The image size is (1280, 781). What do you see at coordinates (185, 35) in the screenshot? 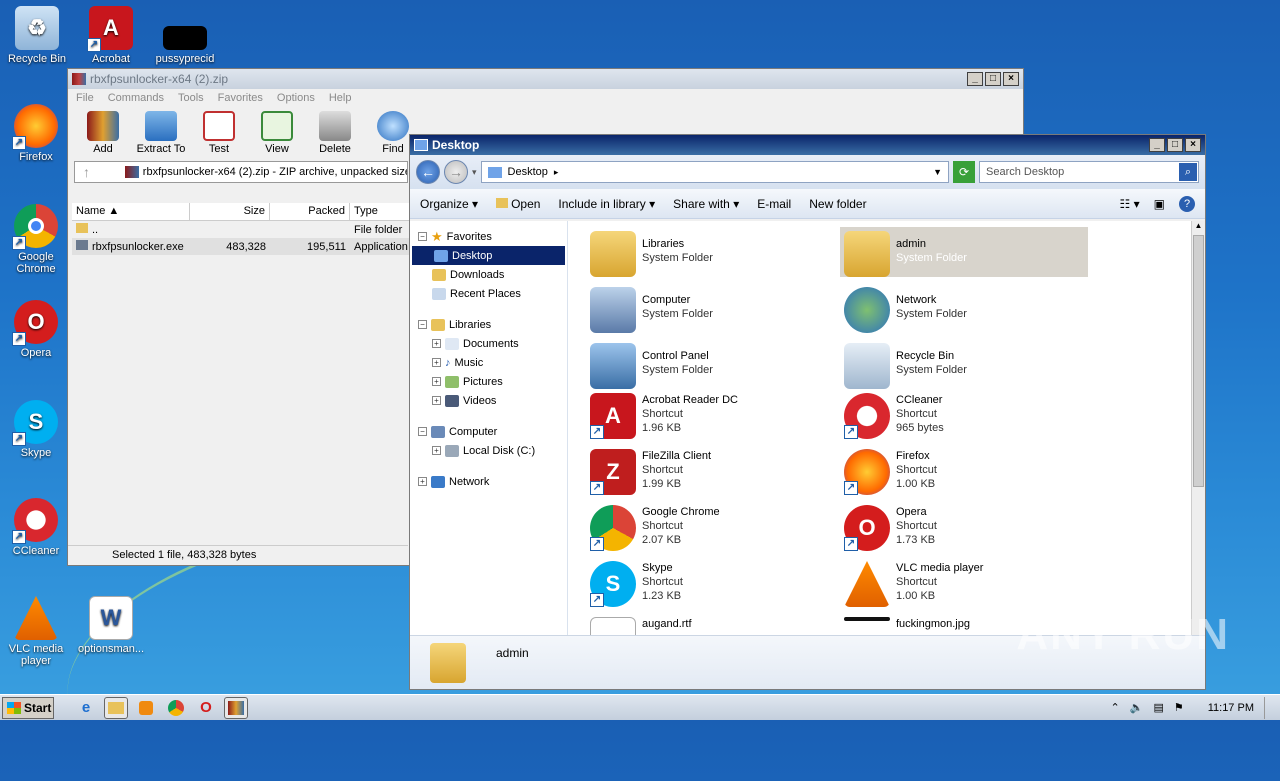
I see `desktop-icon-pussyprecid: pussyprecid` at bounding box center [185, 35].